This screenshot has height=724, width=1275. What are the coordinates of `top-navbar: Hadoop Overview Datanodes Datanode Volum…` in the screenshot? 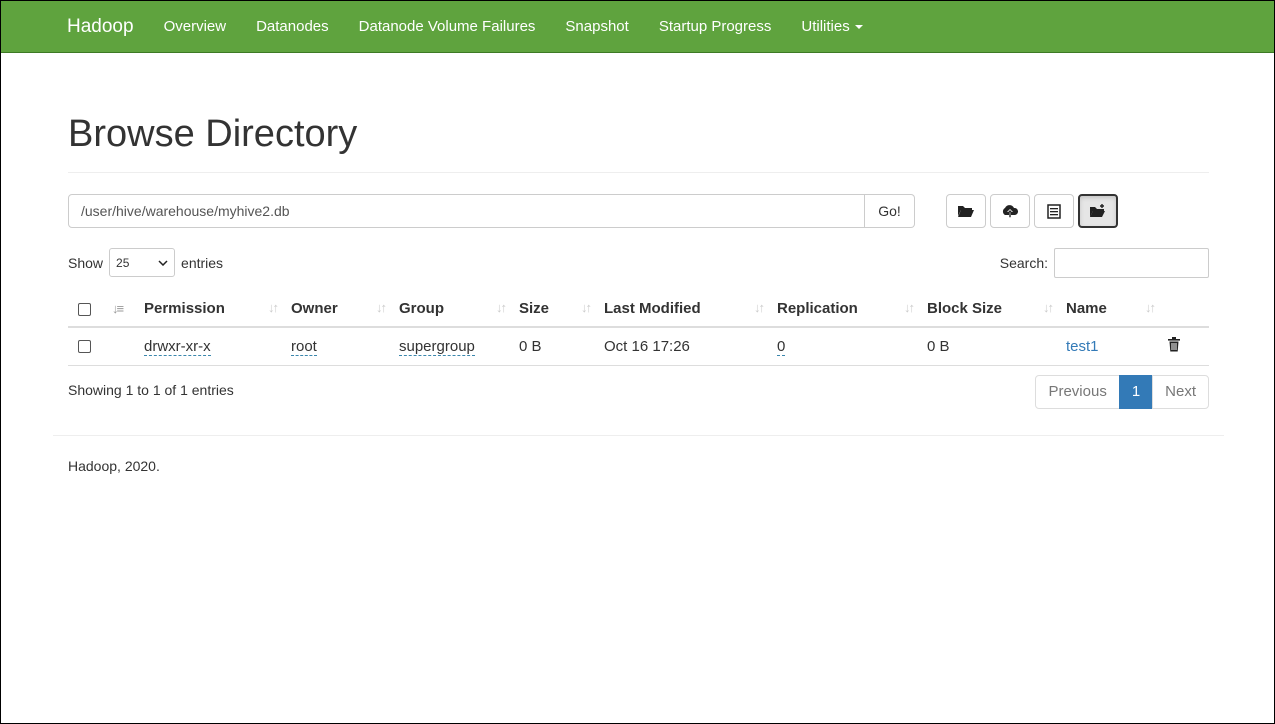 It's located at (637, 27).